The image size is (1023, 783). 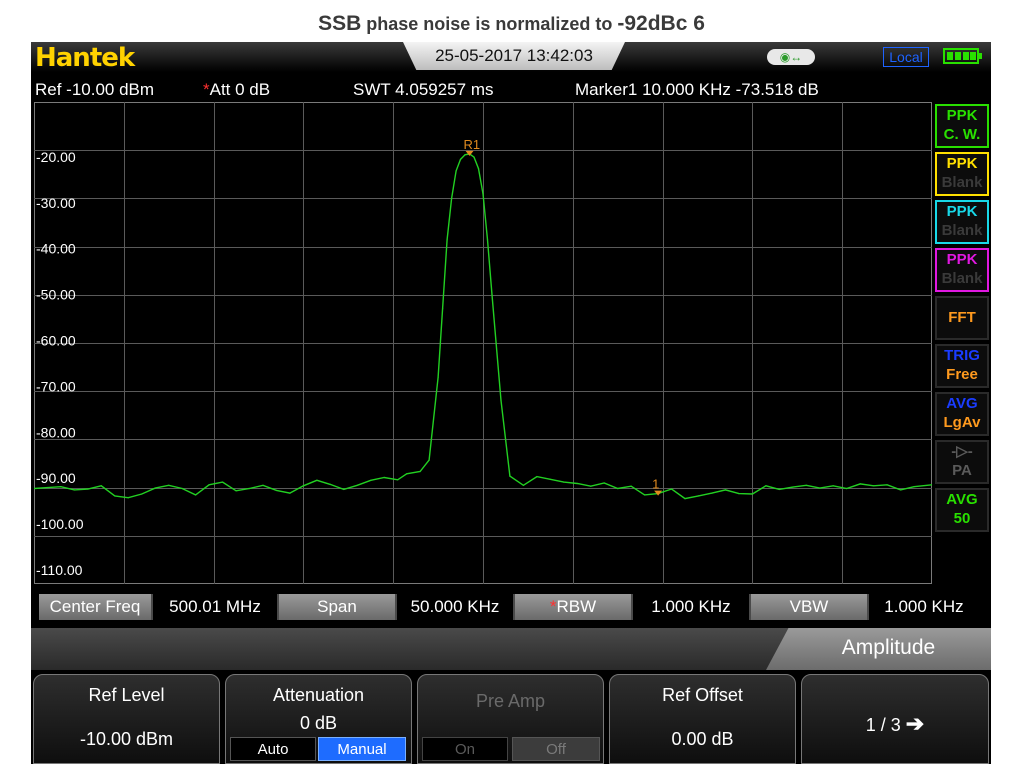 What do you see at coordinates (906, 57) in the screenshot?
I see `local-button: Local` at bounding box center [906, 57].